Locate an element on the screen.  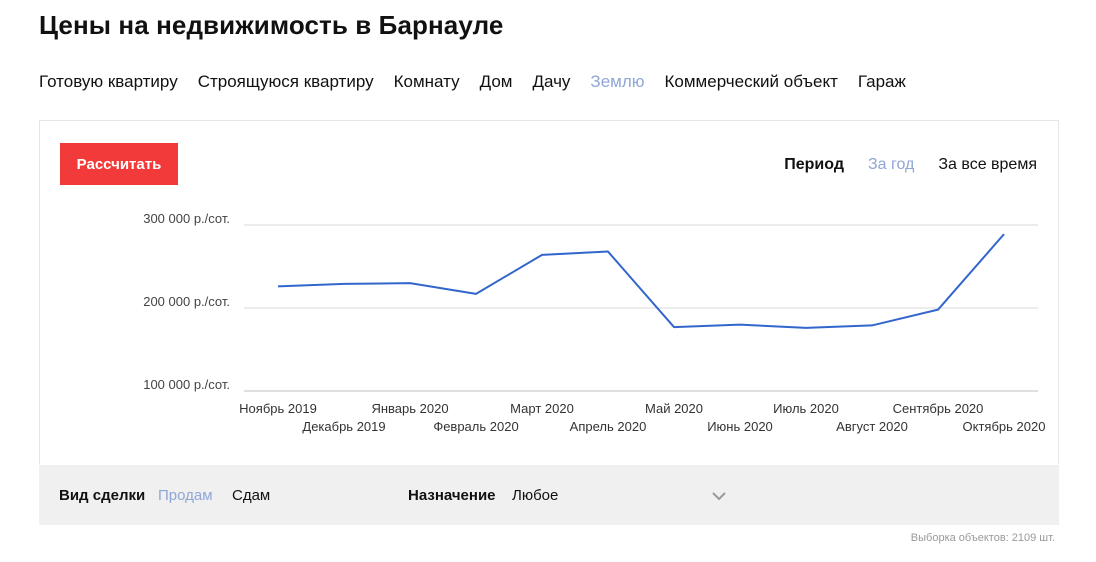
x-tick-label: Июль 2020 is located at coordinates (806, 408).